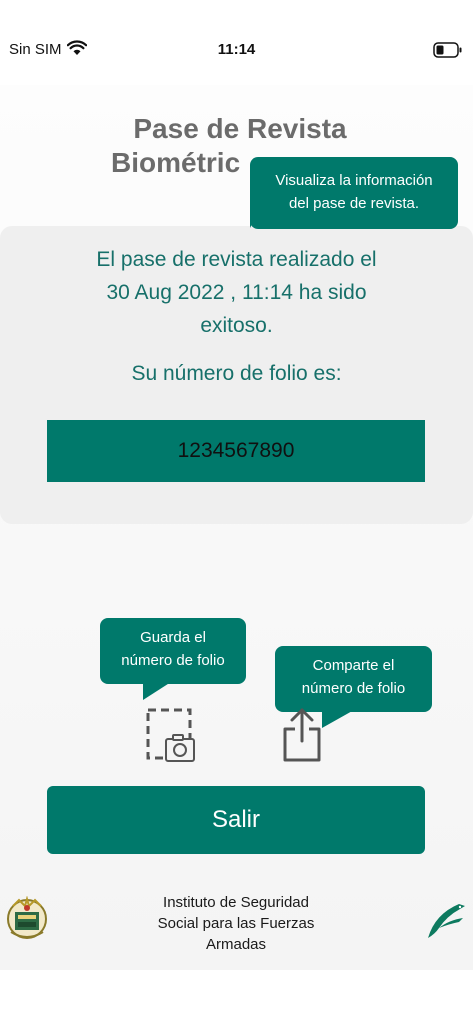 The image size is (473, 1024). I want to click on institute-name-line-3: Armadas, so click(236, 944).